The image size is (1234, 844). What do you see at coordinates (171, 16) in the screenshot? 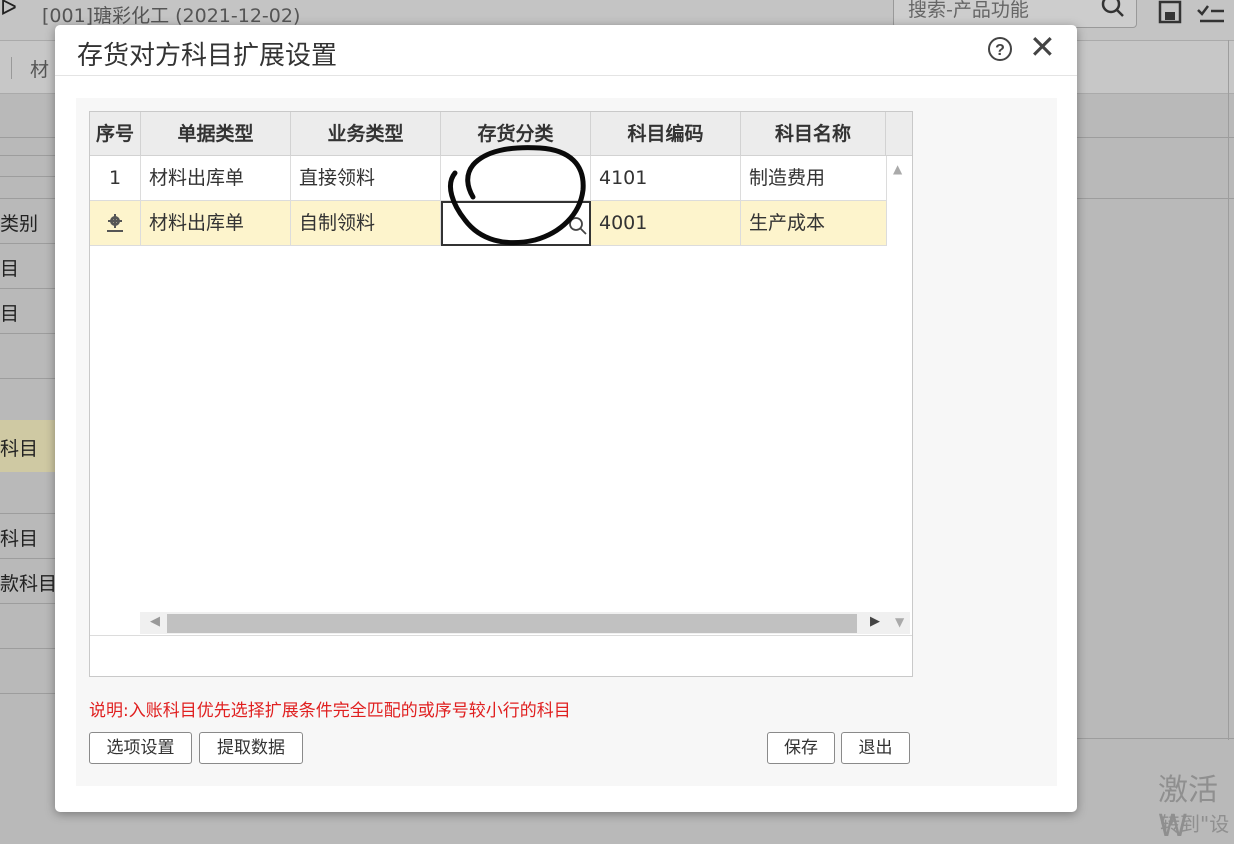
I see `app-title: [001]瑭彩化工 (2021-12-02)` at bounding box center [171, 16].